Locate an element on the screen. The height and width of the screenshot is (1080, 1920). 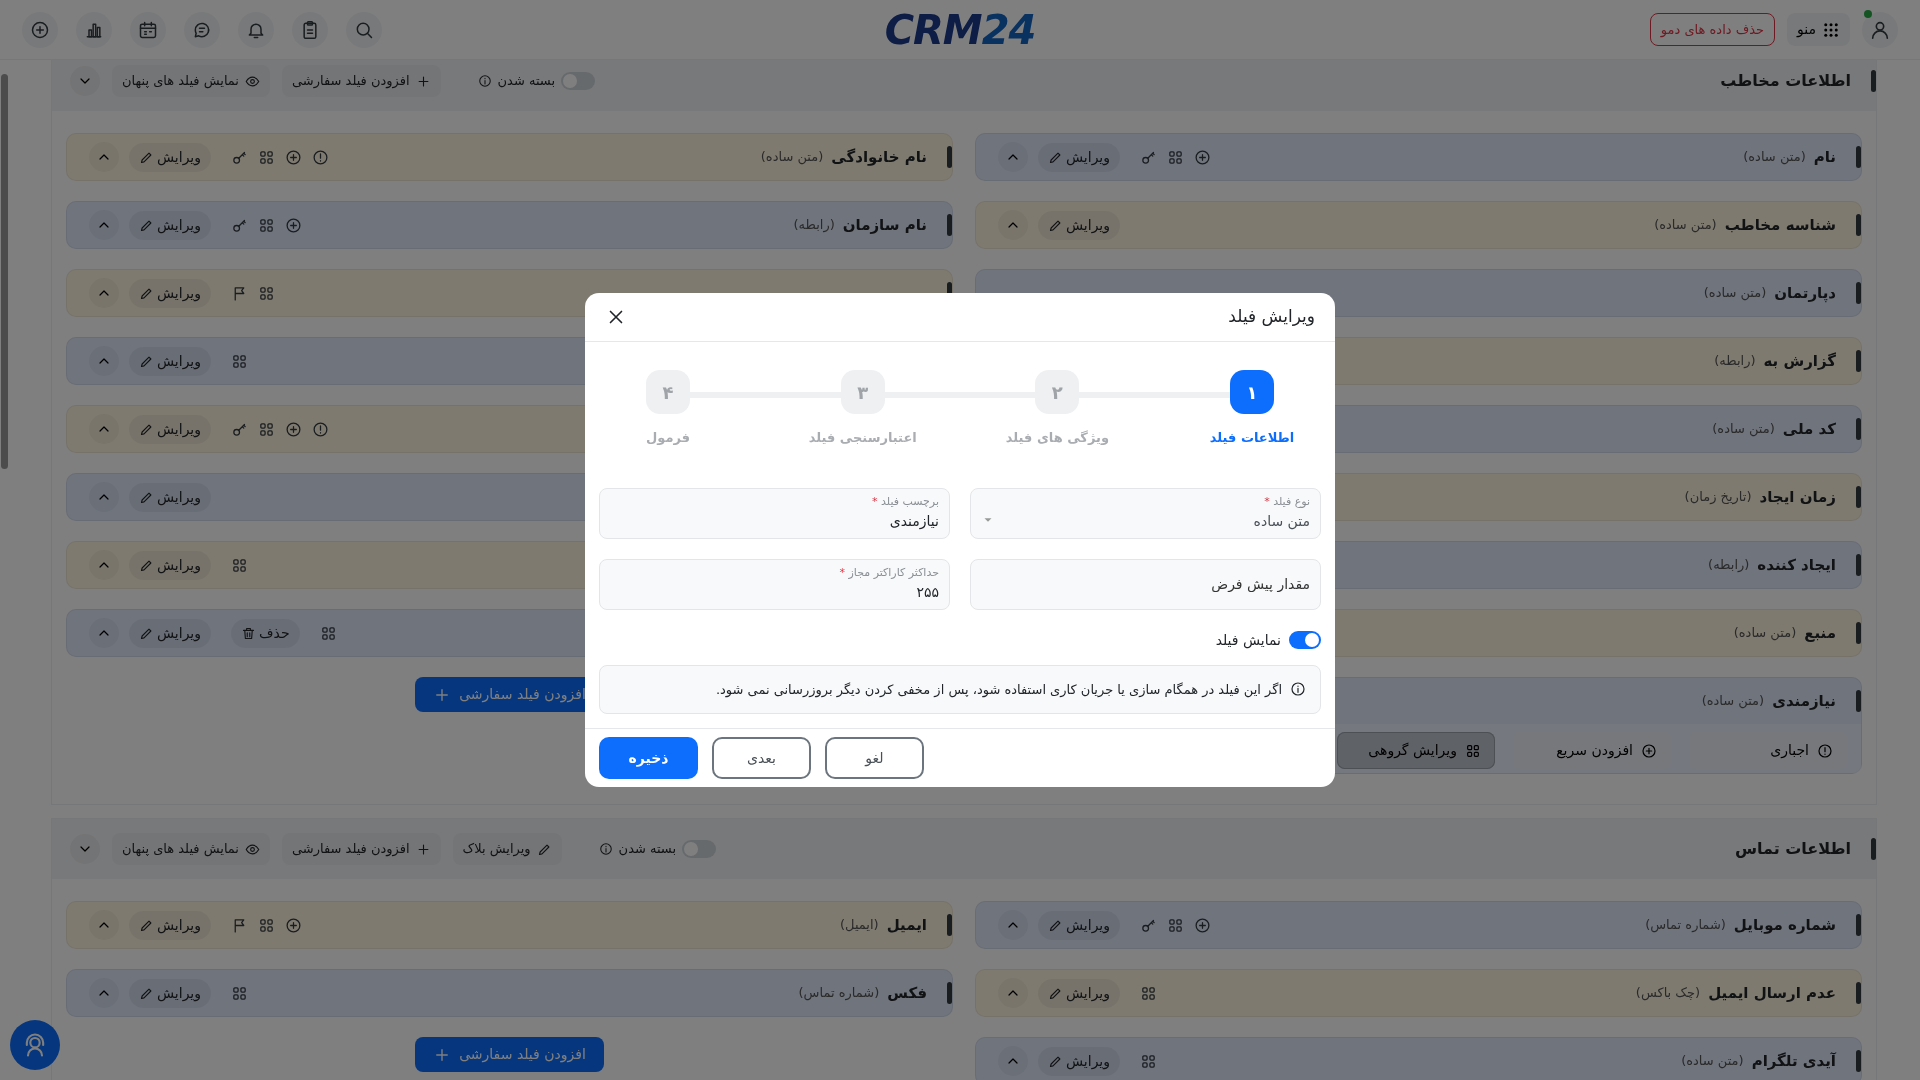
field-name: ایجاد کننده is located at coordinates (1796, 565).